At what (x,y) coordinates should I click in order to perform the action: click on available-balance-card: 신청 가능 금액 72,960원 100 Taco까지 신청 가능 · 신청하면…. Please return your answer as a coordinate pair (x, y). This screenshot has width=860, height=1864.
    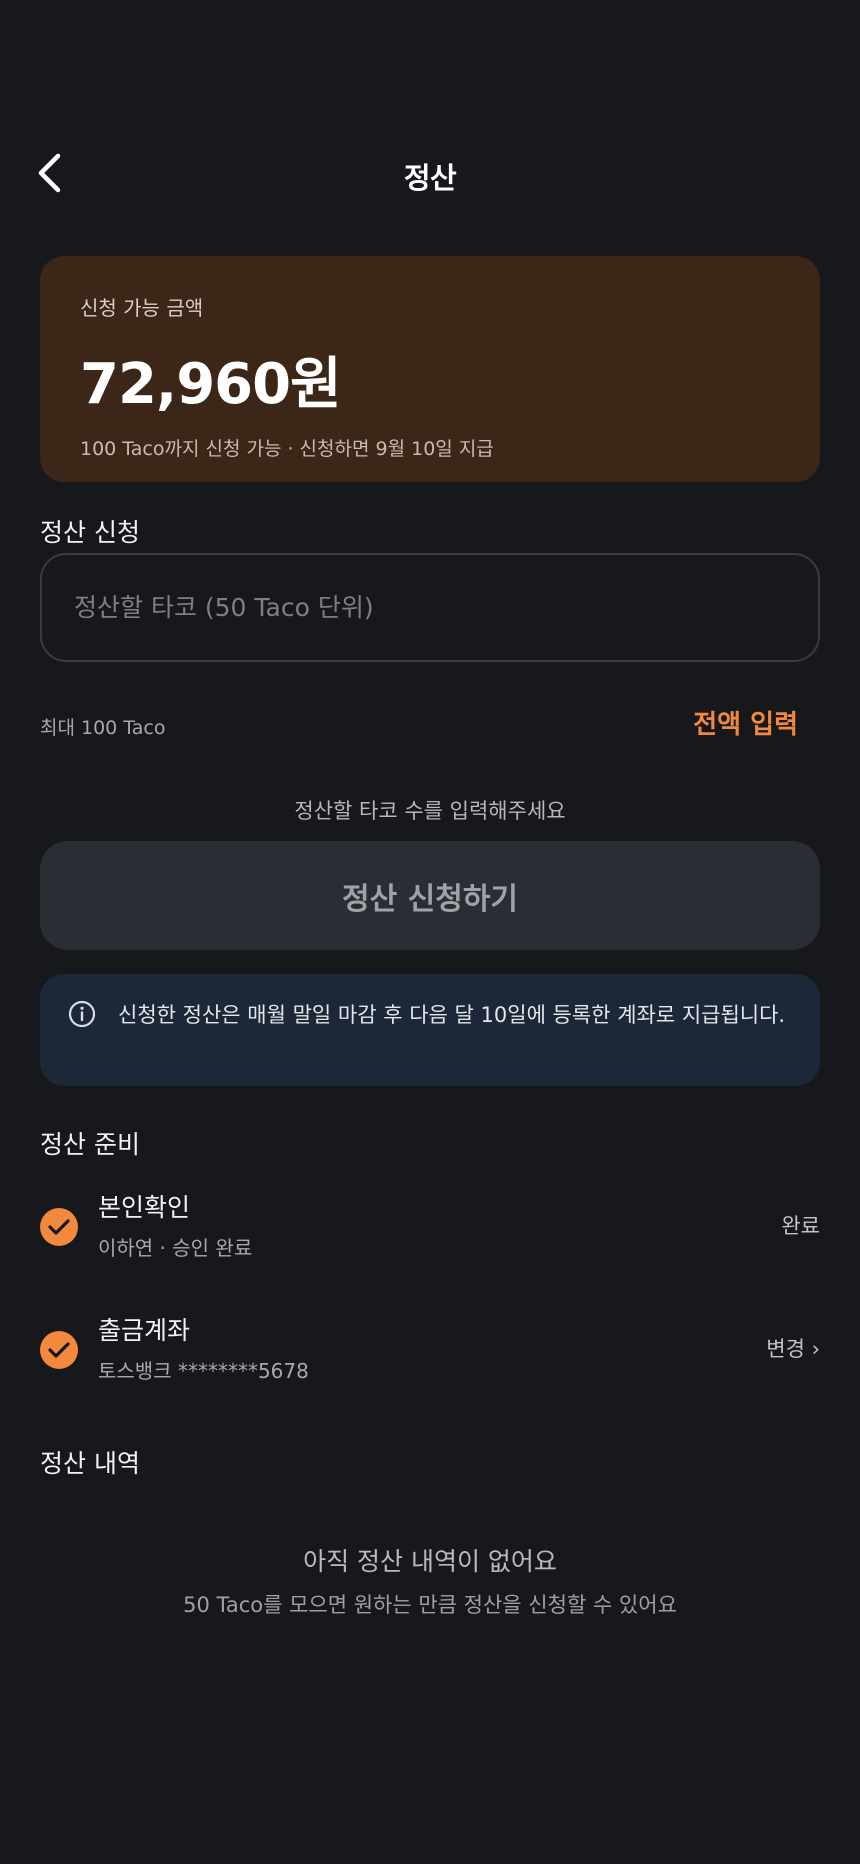
    Looking at the image, I should click on (430, 369).